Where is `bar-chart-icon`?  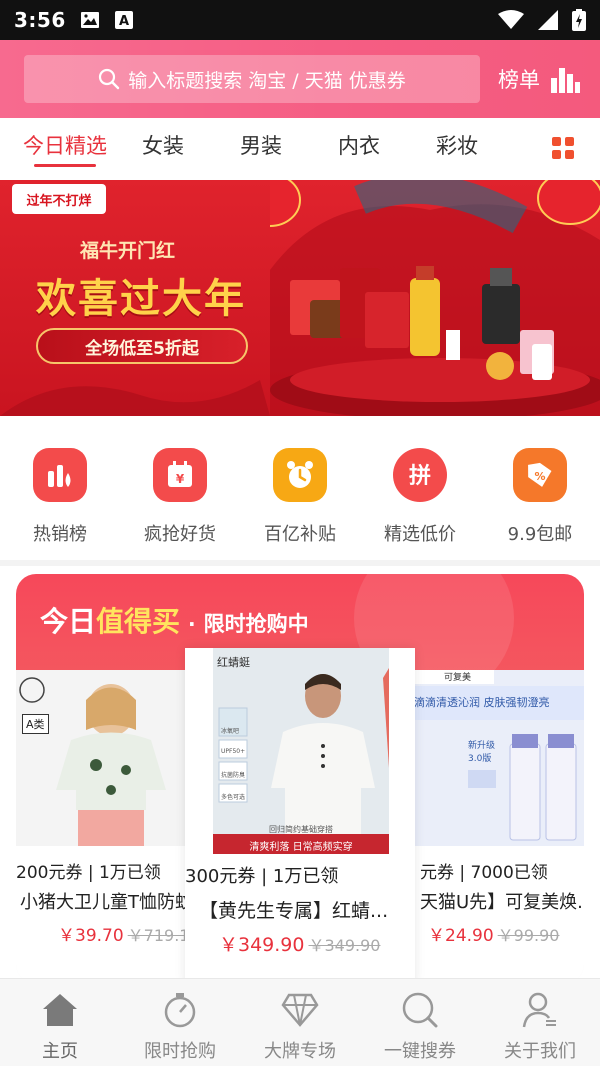 bar-chart-icon is located at coordinates (565, 80).